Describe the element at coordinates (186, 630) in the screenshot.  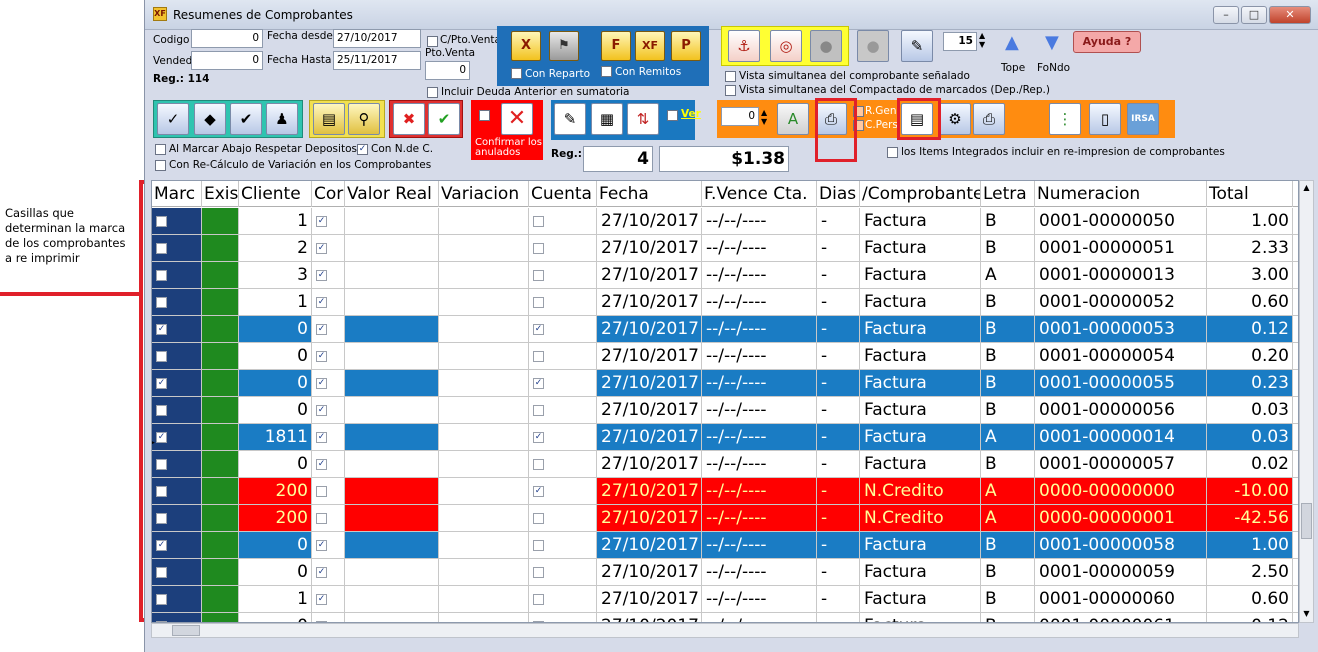
I see `horizontal-scroll-thumb` at that location.